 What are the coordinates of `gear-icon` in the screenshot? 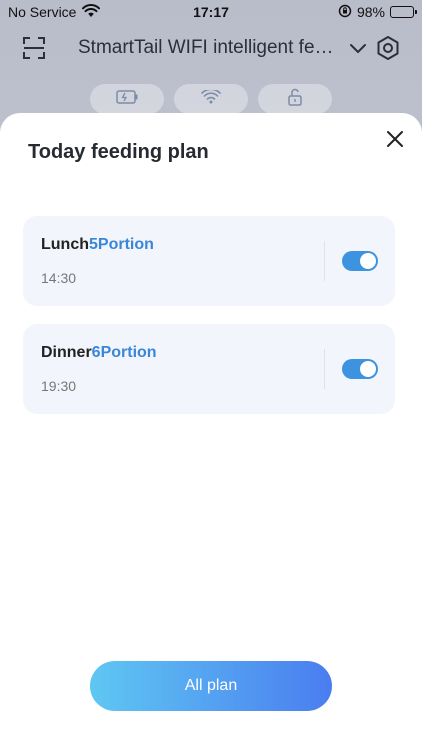 It's located at (388, 48).